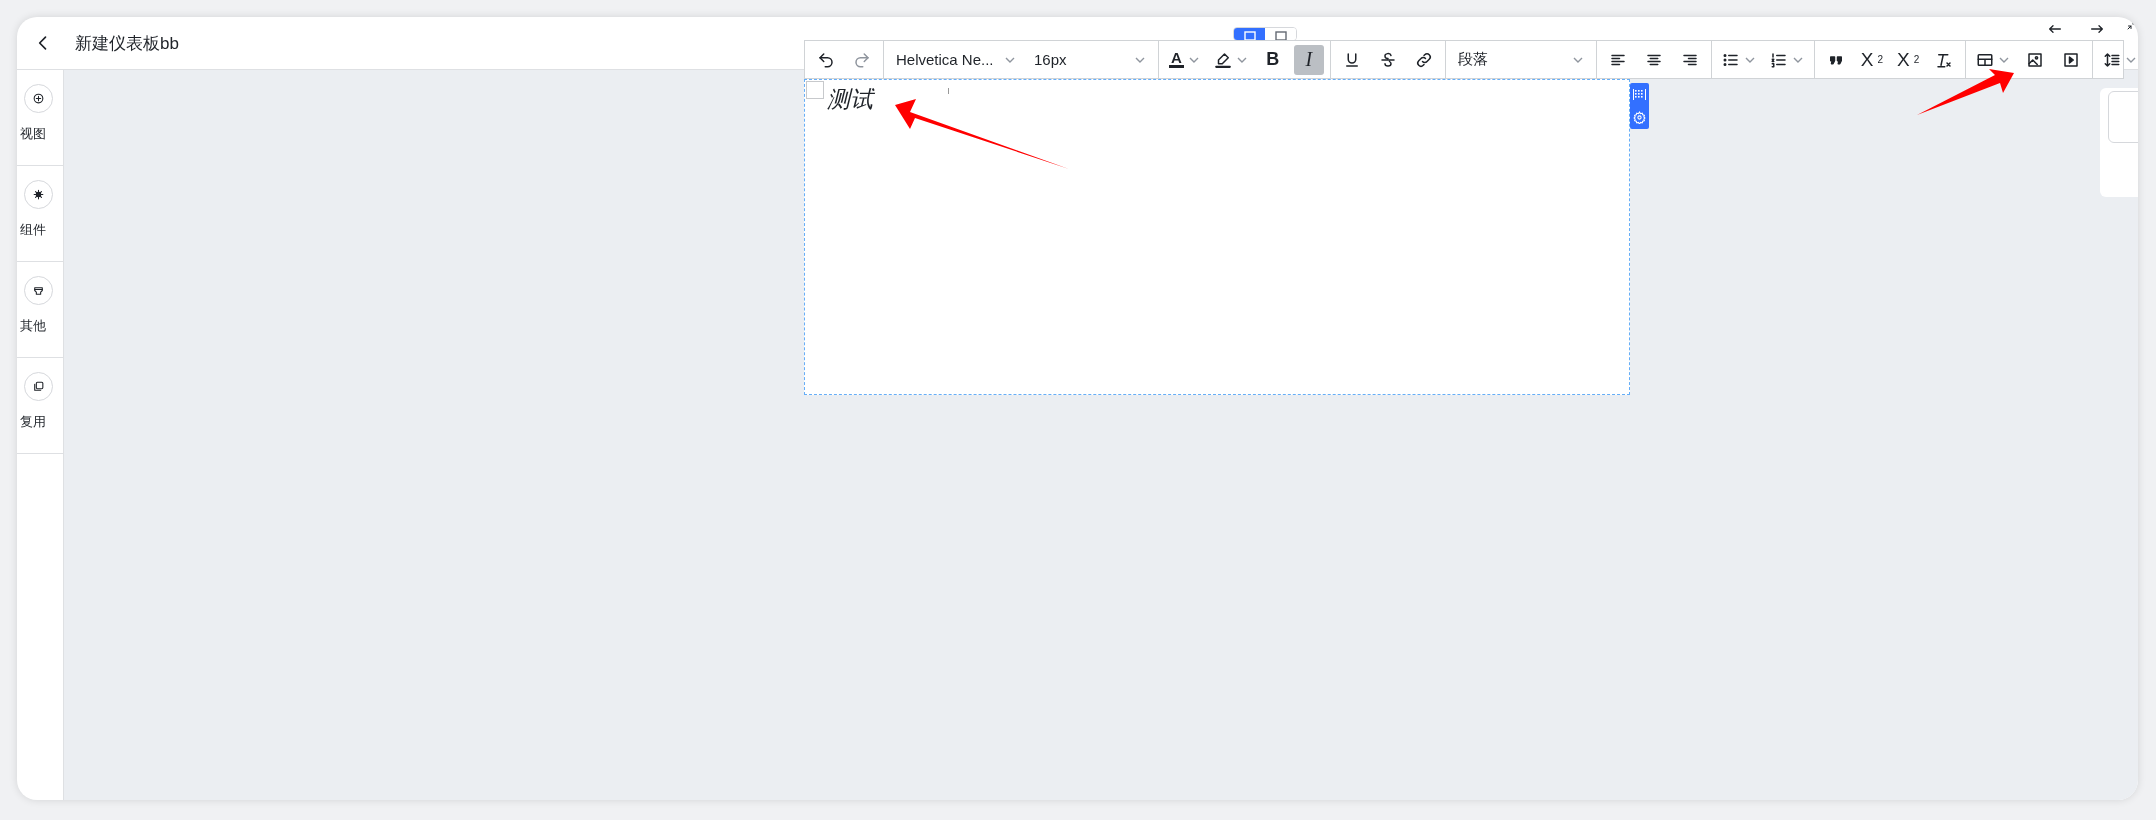  What do you see at coordinates (127, 43) in the screenshot?
I see `page-title: 新建仪表板bb` at bounding box center [127, 43].